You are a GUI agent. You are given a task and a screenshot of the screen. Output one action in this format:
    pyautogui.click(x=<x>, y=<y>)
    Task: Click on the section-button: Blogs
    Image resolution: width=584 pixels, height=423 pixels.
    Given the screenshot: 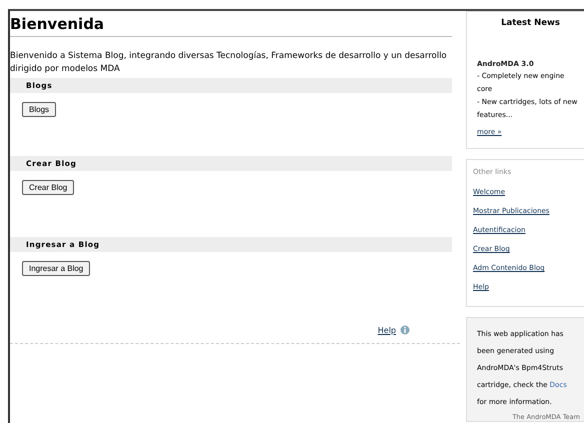 What is the action you would take?
    pyautogui.click(x=39, y=109)
    